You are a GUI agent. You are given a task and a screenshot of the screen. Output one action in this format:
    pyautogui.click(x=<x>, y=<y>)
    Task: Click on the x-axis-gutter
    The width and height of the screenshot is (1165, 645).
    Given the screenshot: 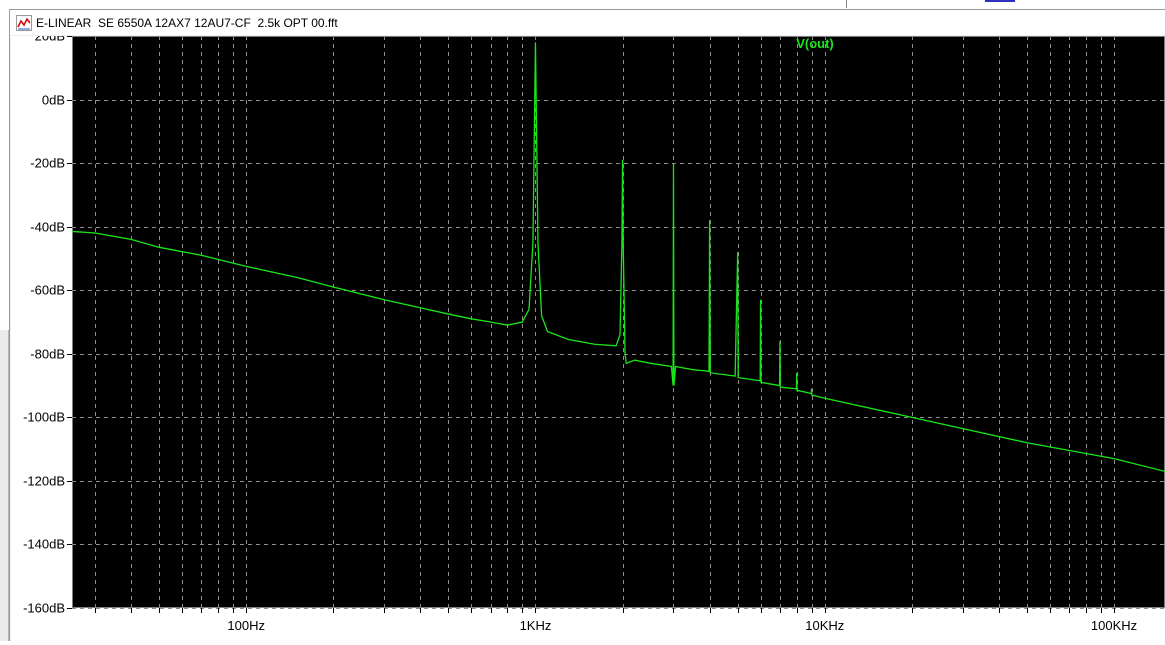 What is the action you would take?
    pyautogui.click(x=588, y=624)
    